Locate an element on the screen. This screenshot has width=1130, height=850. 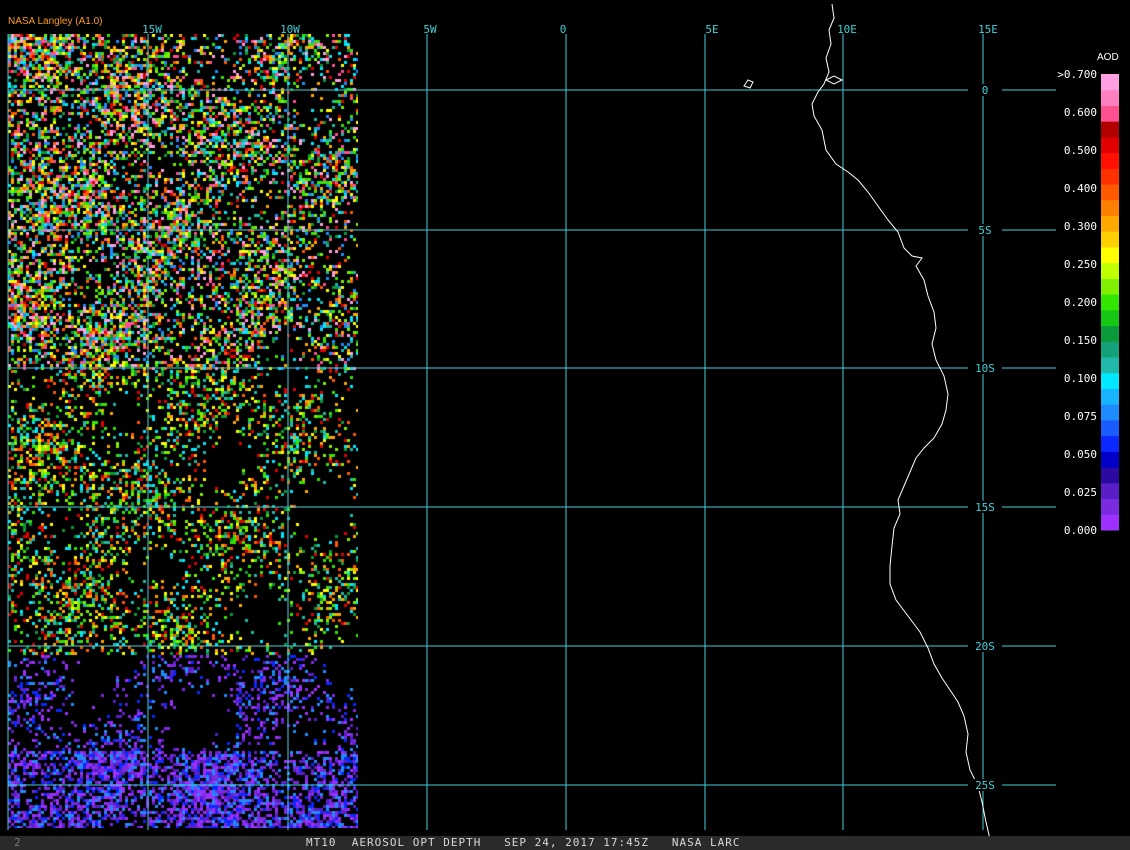
longitude-label: 15E is located at coordinates (988, 29).